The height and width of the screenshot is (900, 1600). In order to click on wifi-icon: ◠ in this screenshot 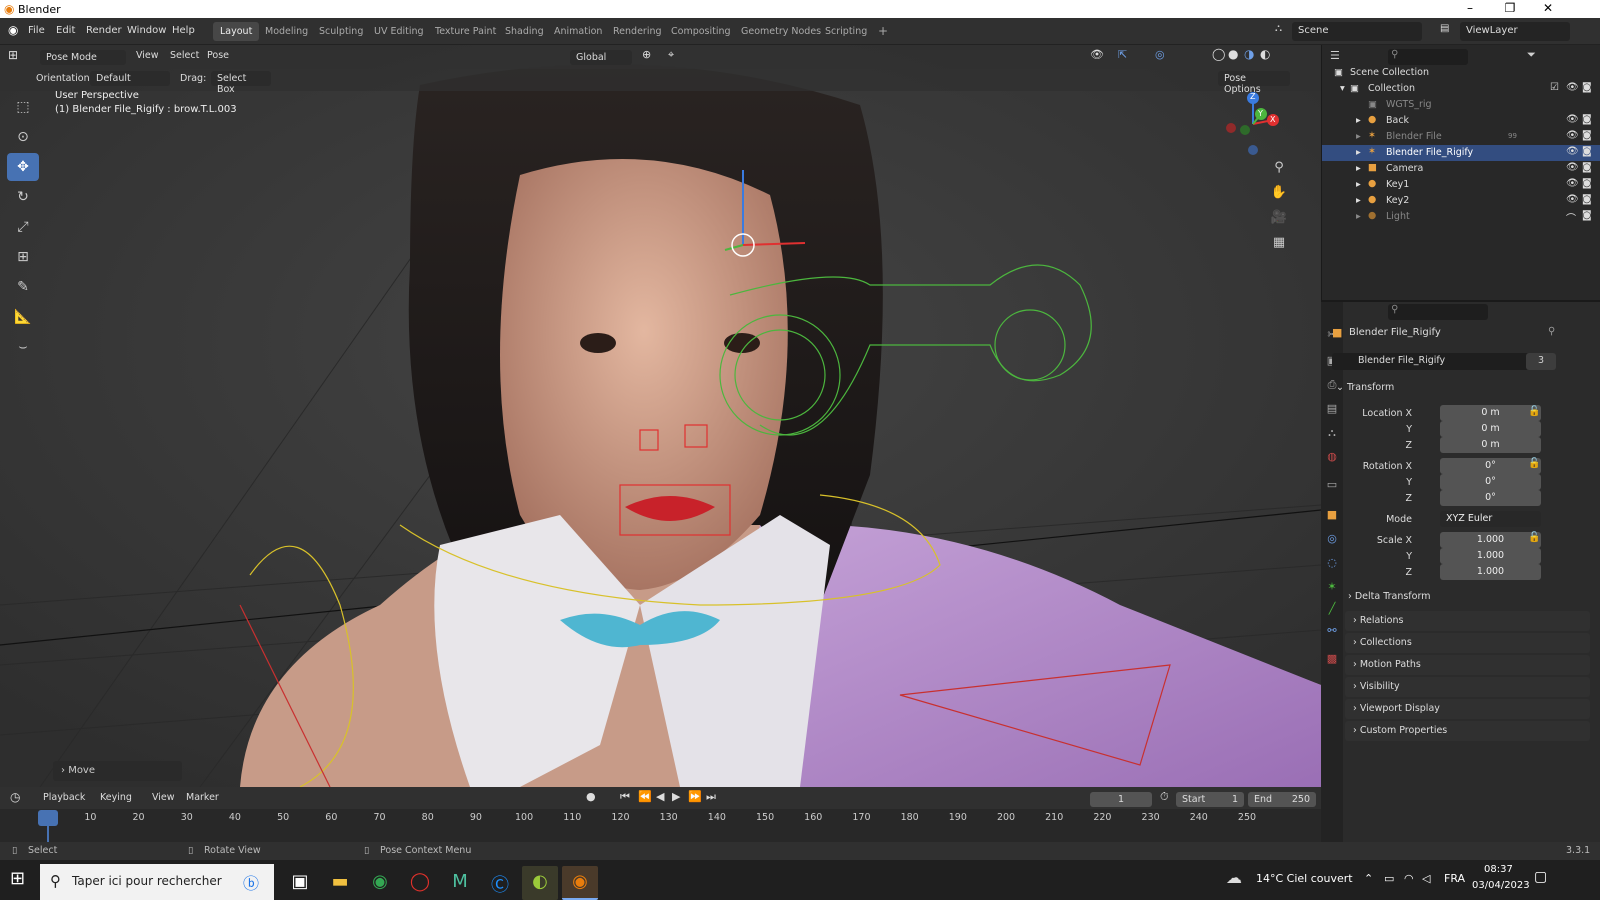, I will do `click(1409, 878)`.